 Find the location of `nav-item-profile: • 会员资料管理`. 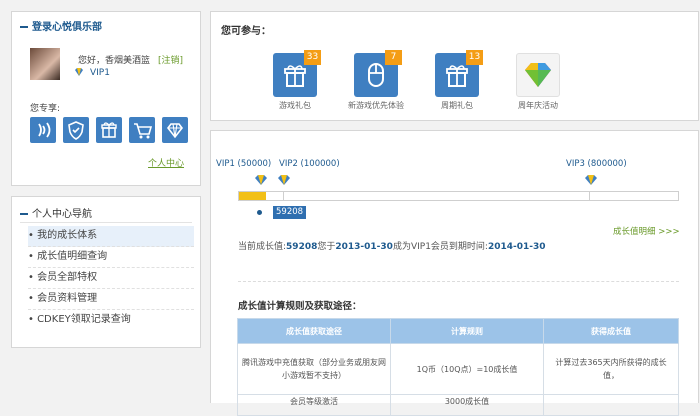

nav-item-profile: • 会员资料管理 is located at coordinates (111, 299).